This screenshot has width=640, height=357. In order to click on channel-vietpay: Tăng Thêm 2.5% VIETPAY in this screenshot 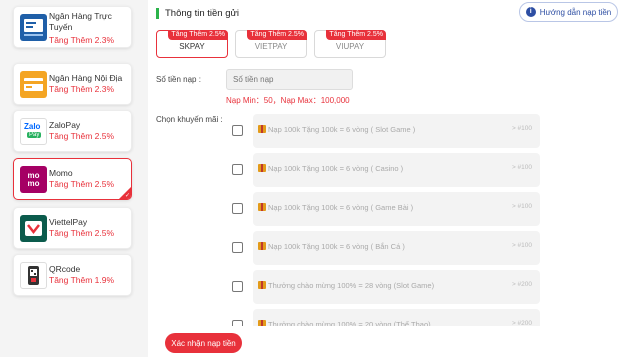, I will do `click(271, 44)`.